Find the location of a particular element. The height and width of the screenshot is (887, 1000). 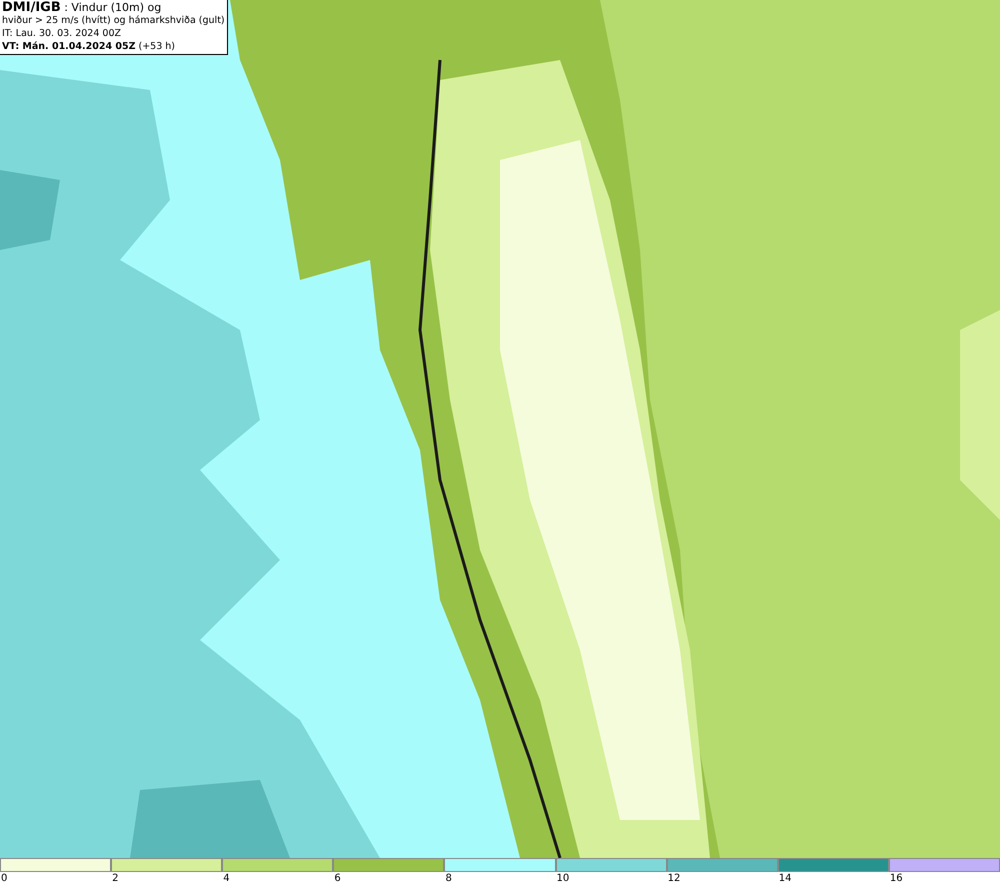

legend-tick-label: 2 is located at coordinates (114, 879).